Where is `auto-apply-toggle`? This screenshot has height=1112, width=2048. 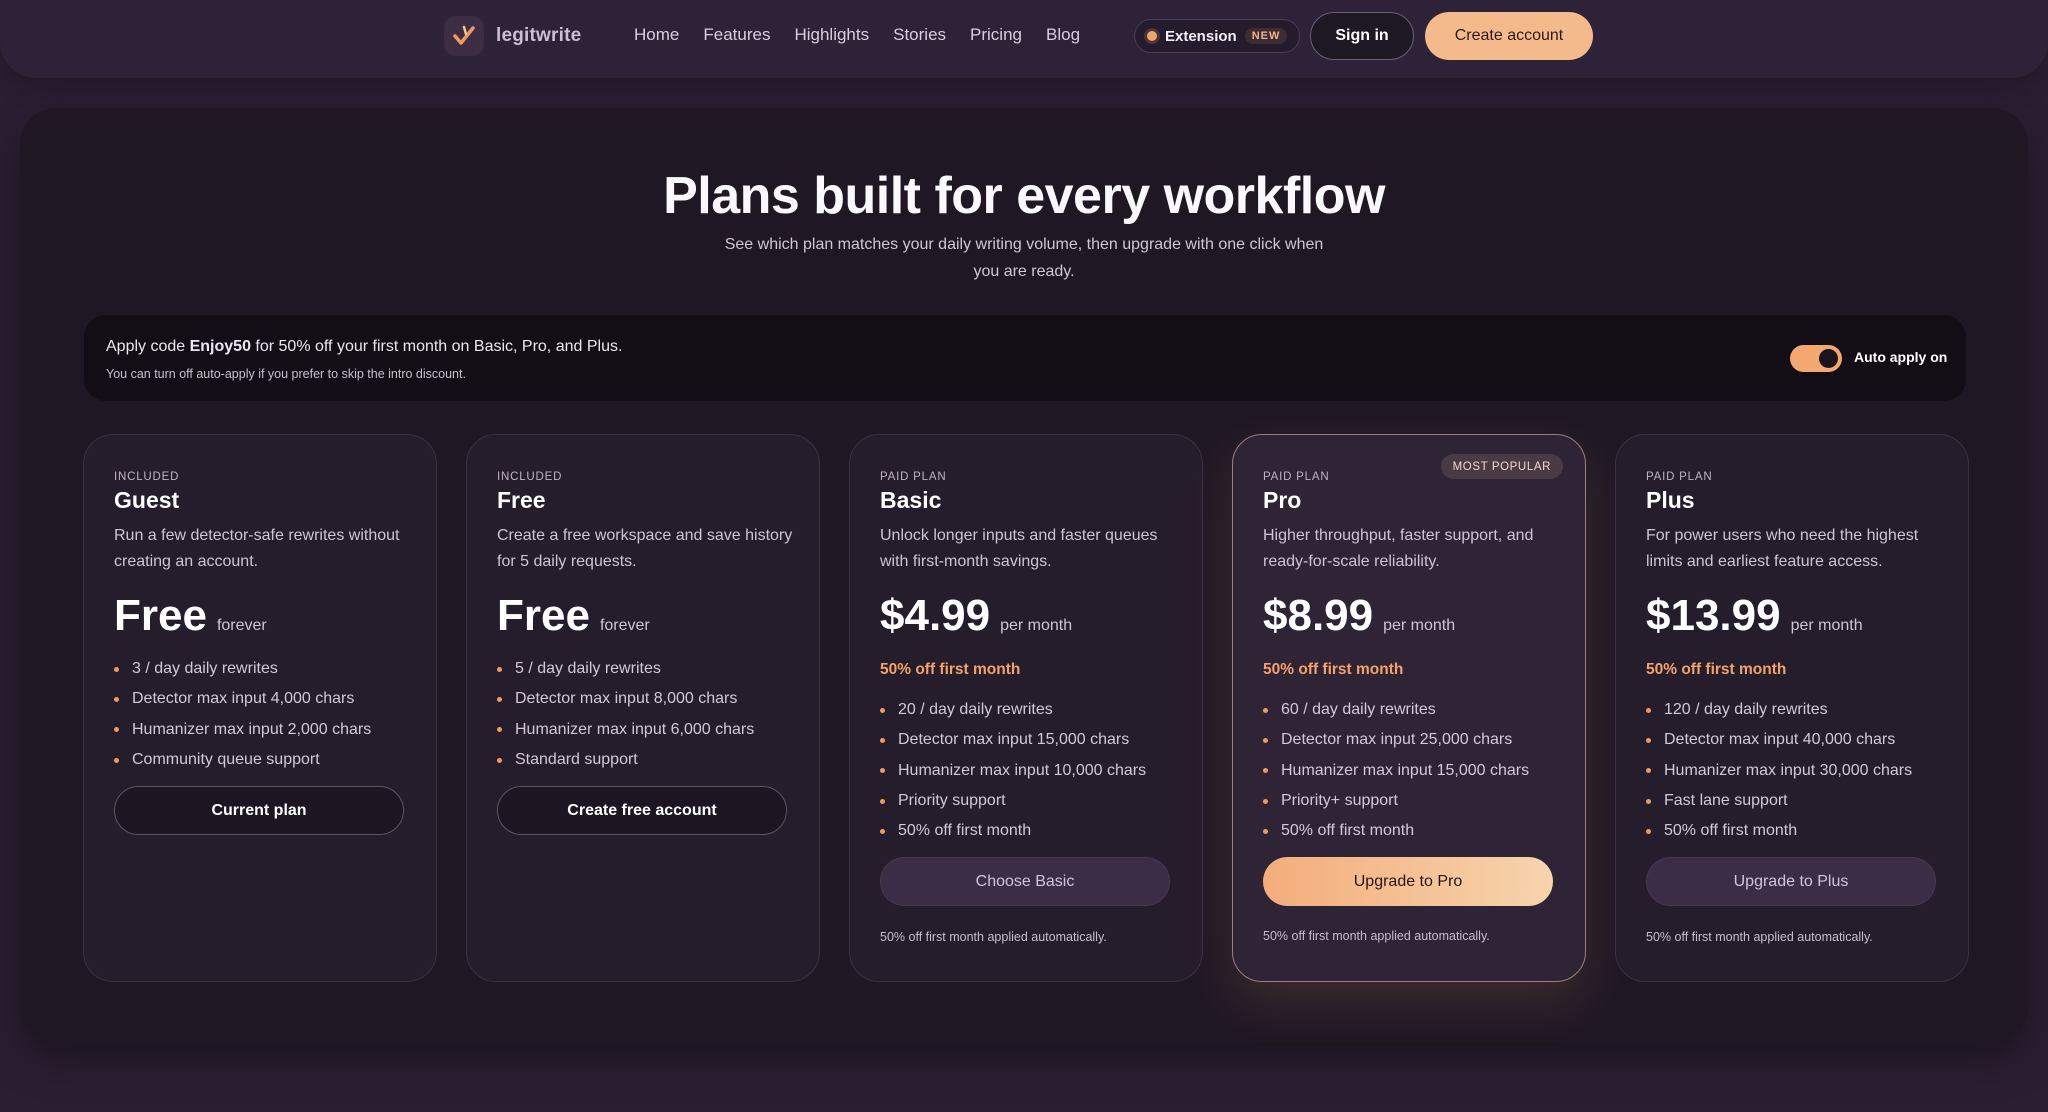 auto-apply-toggle is located at coordinates (1816, 358).